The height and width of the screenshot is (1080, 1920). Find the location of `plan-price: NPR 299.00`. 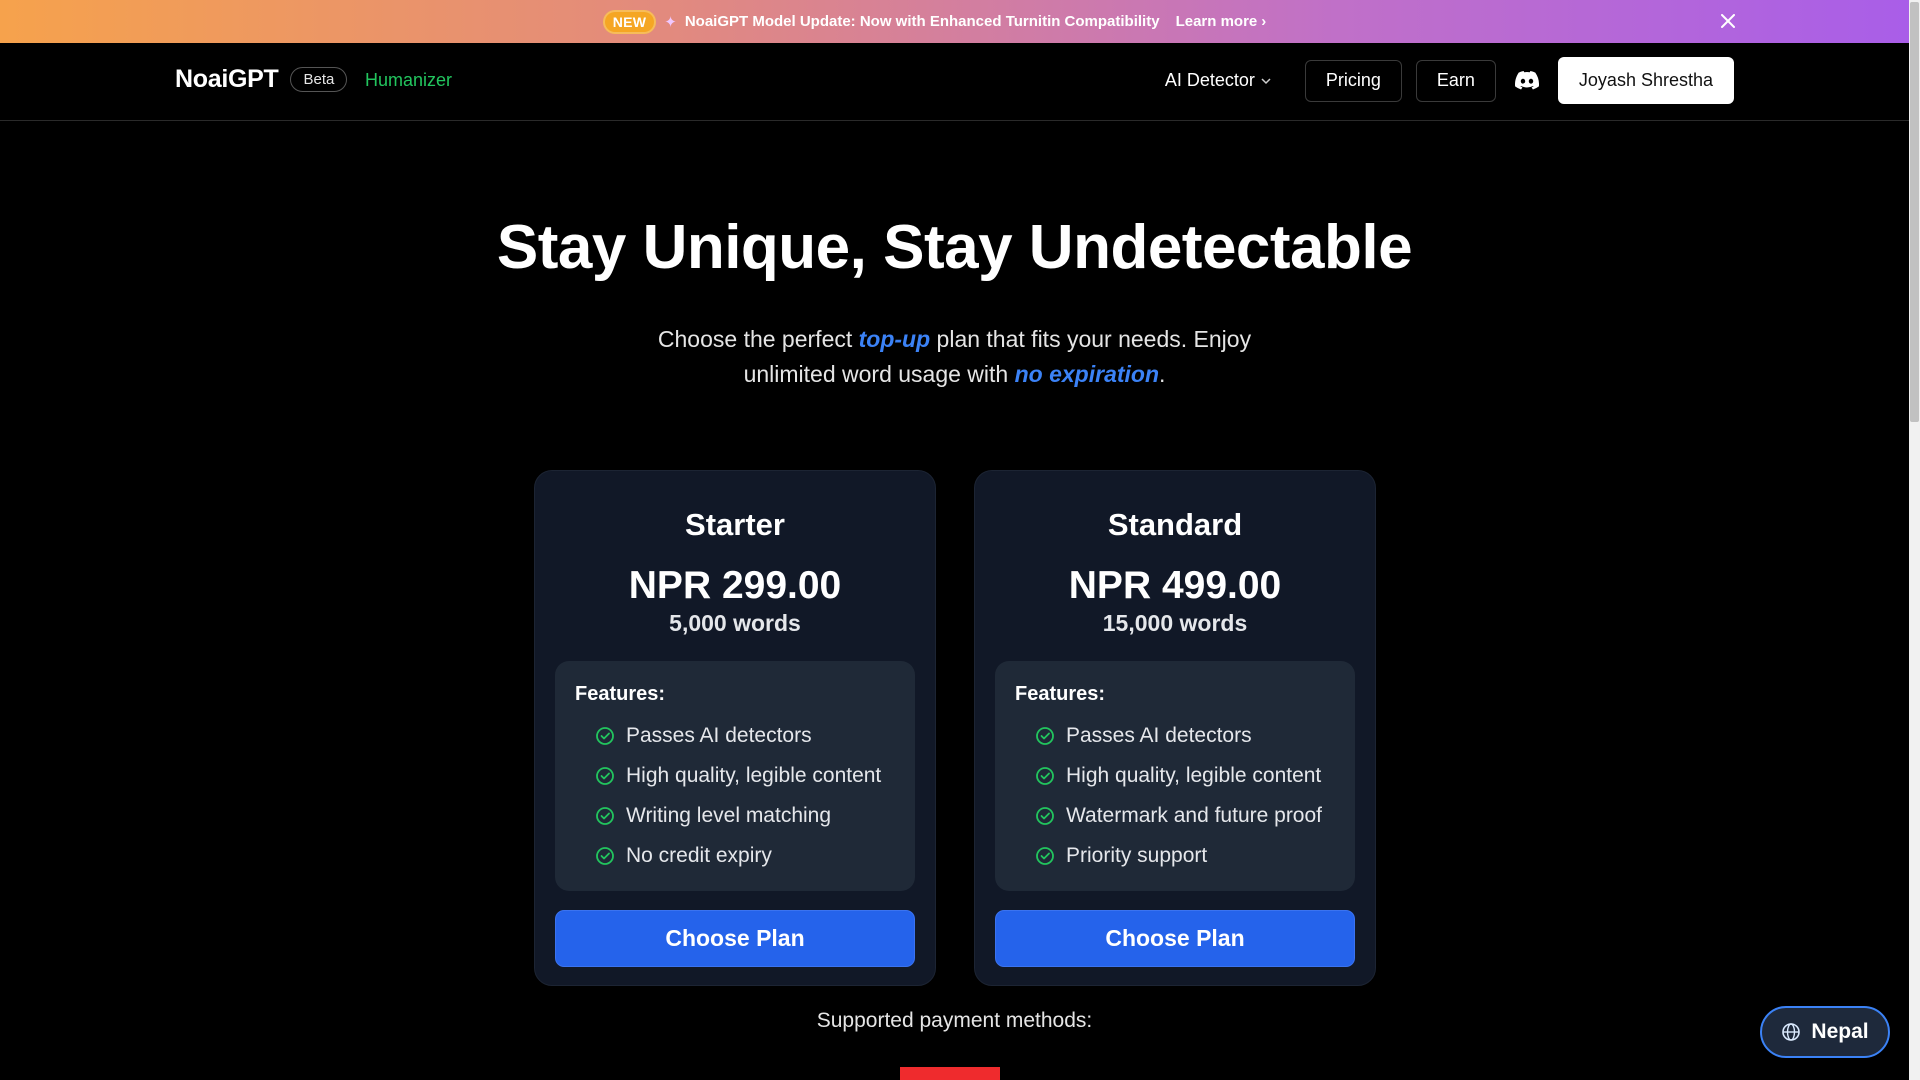

plan-price: NPR 299.00 is located at coordinates (735, 585).